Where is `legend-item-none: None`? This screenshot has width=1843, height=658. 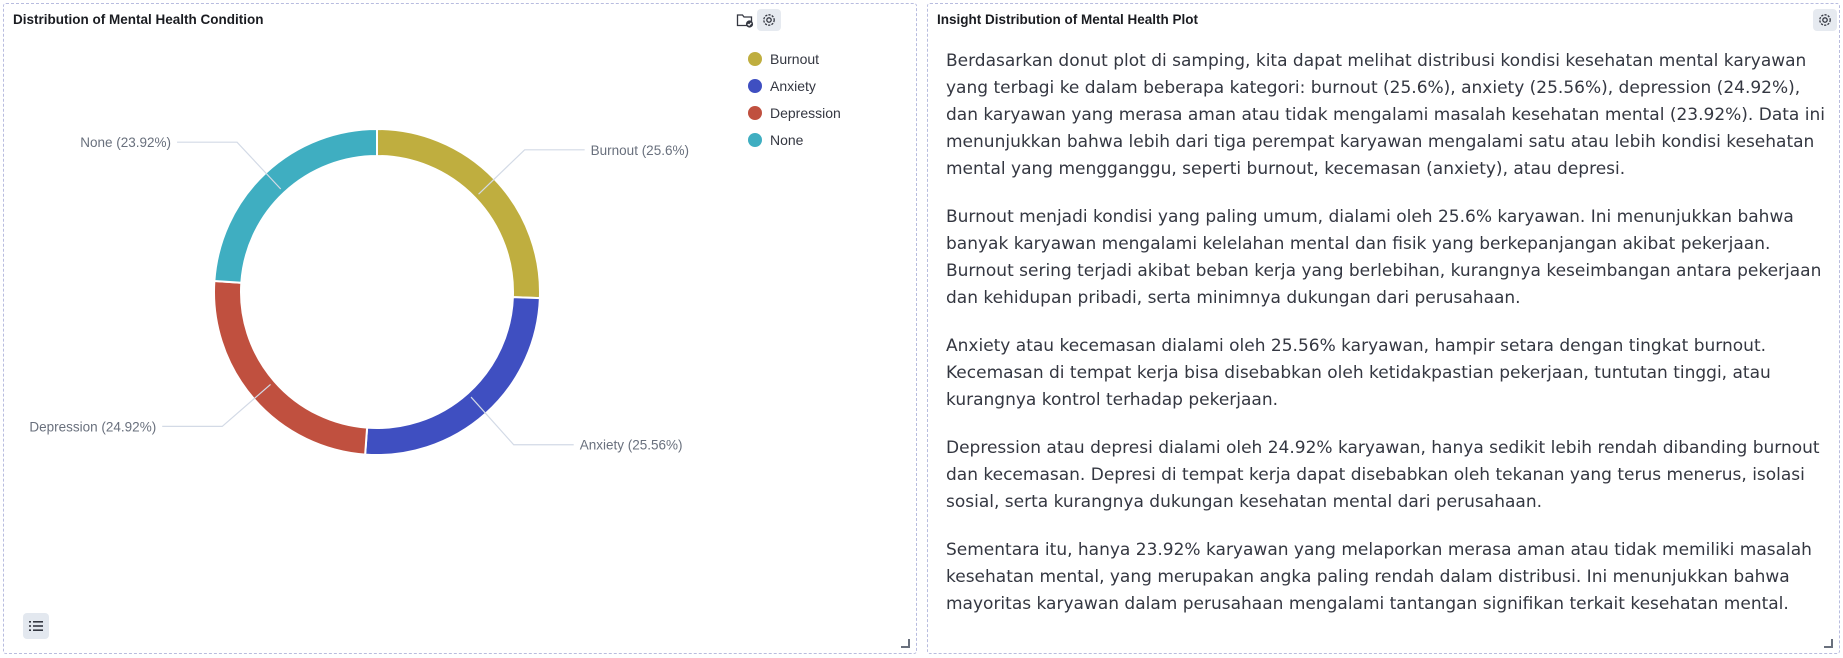 legend-item-none: None is located at coordinates (794, 139).